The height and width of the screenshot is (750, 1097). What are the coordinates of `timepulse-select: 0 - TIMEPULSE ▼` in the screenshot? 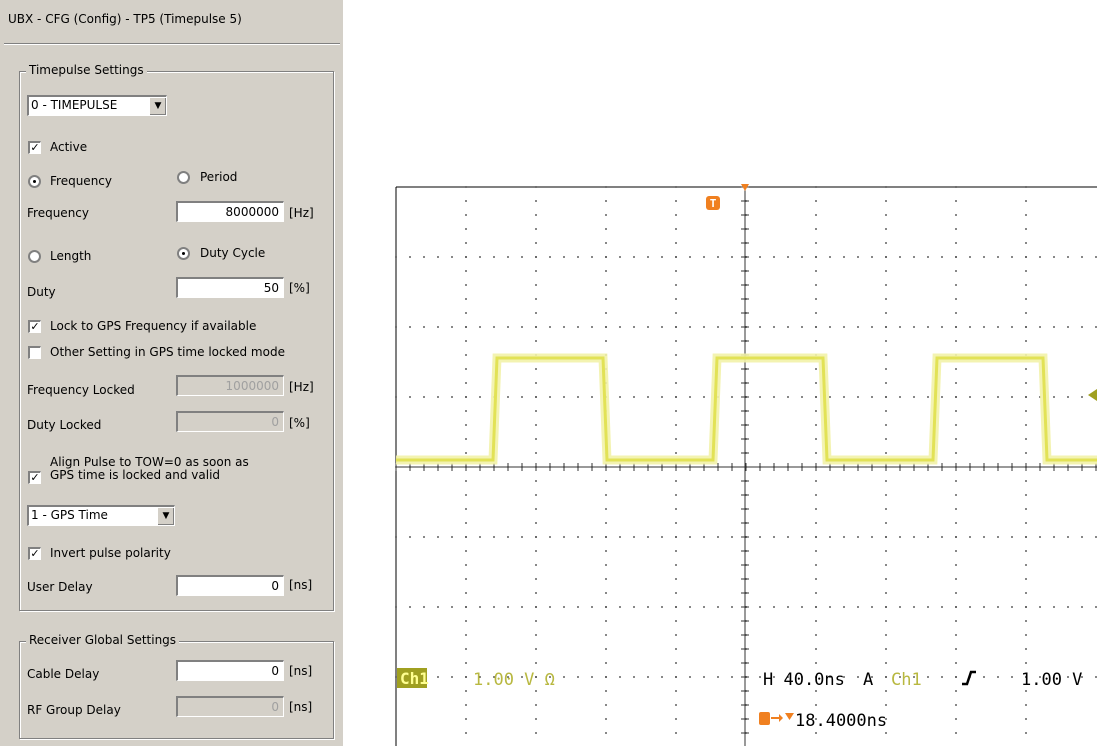 It's located at (97, 105).